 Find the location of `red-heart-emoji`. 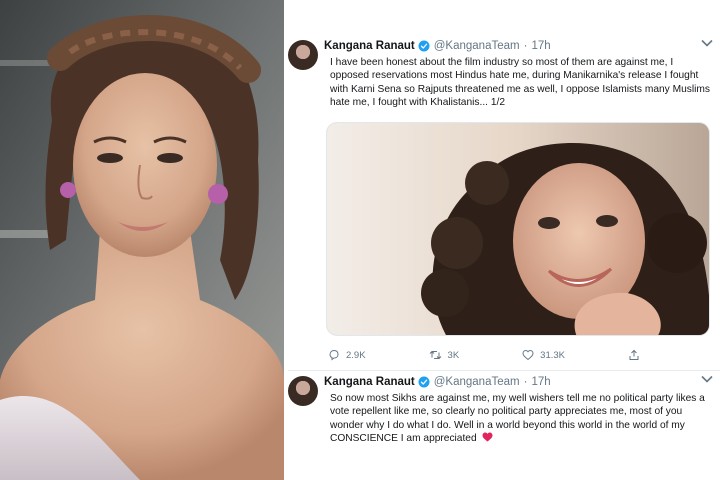

red-heart-emoji is located at coordinates (487, 437).